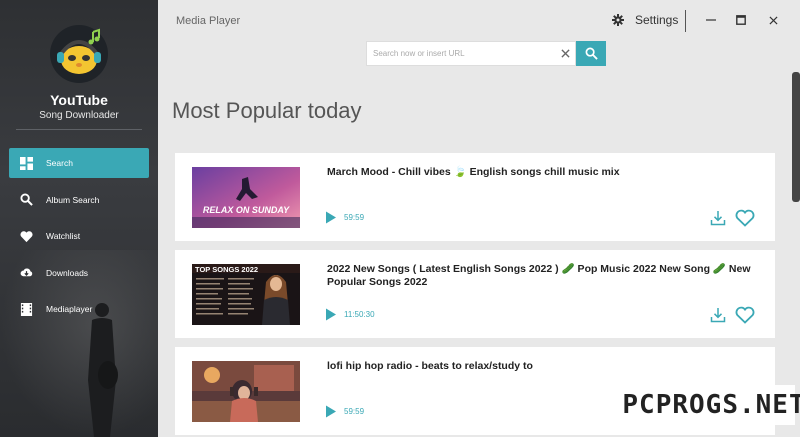  I want to click on scrollbar-thumb, so click(796, 137).